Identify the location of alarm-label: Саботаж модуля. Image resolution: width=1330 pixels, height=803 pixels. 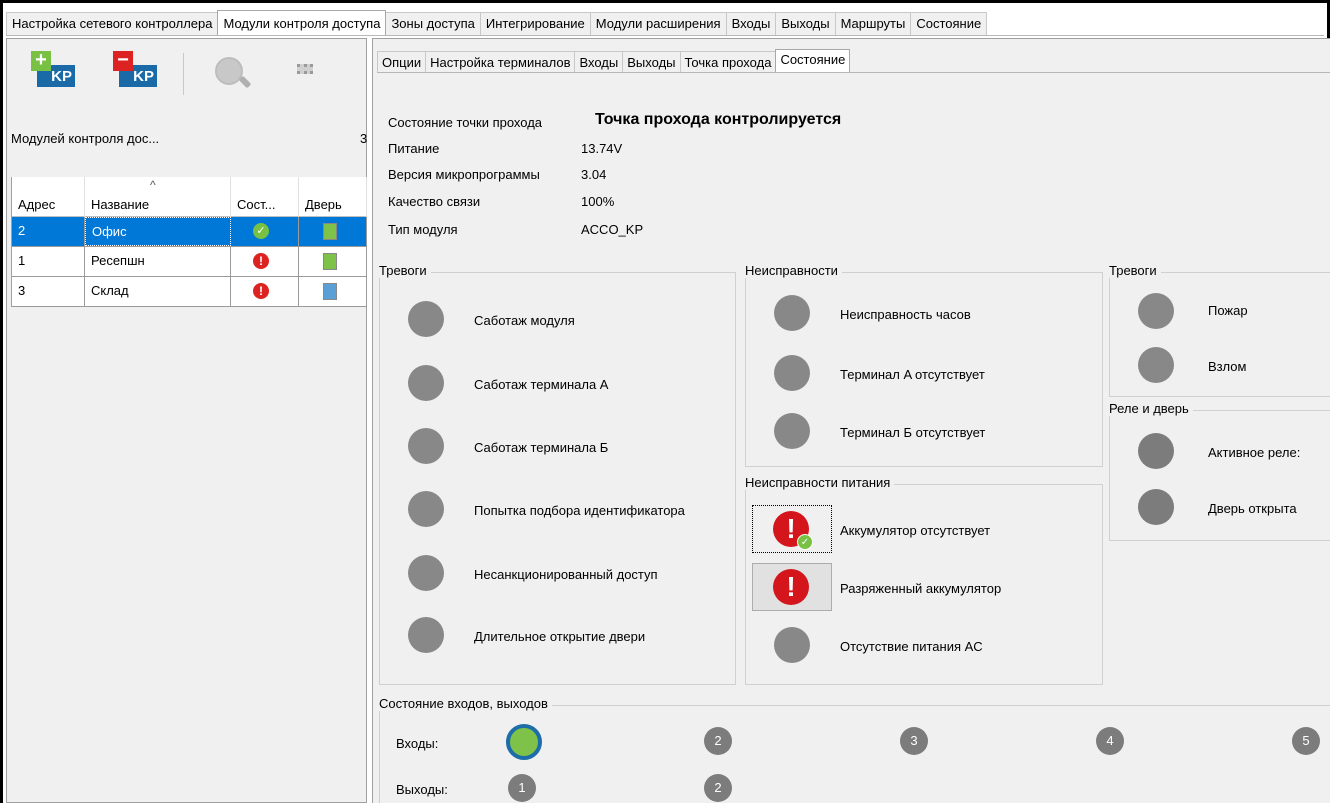
(524, 320).